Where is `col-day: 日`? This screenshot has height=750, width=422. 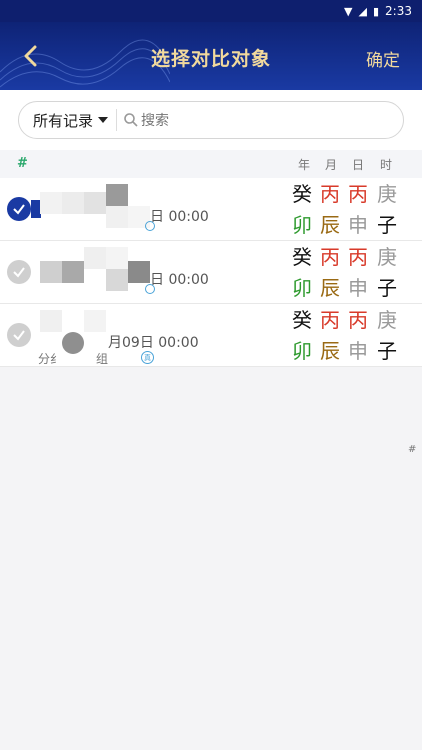 col-day: 日 is located at coordinates (357, 165).